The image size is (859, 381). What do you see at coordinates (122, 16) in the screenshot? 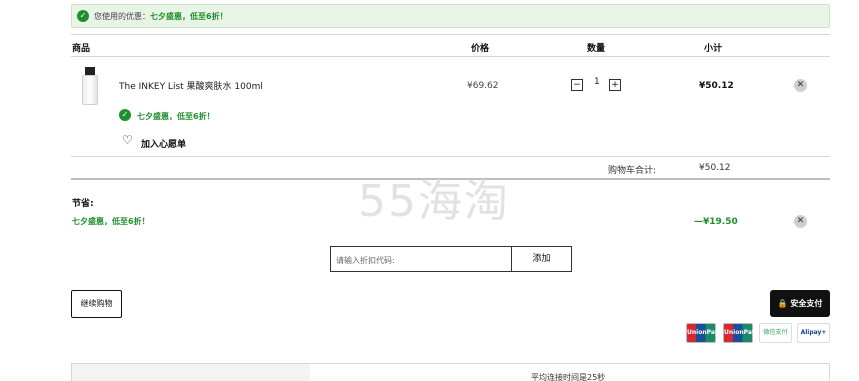
I see `promo-label: 您使用的优惠：` at bounding box center [122, 16].